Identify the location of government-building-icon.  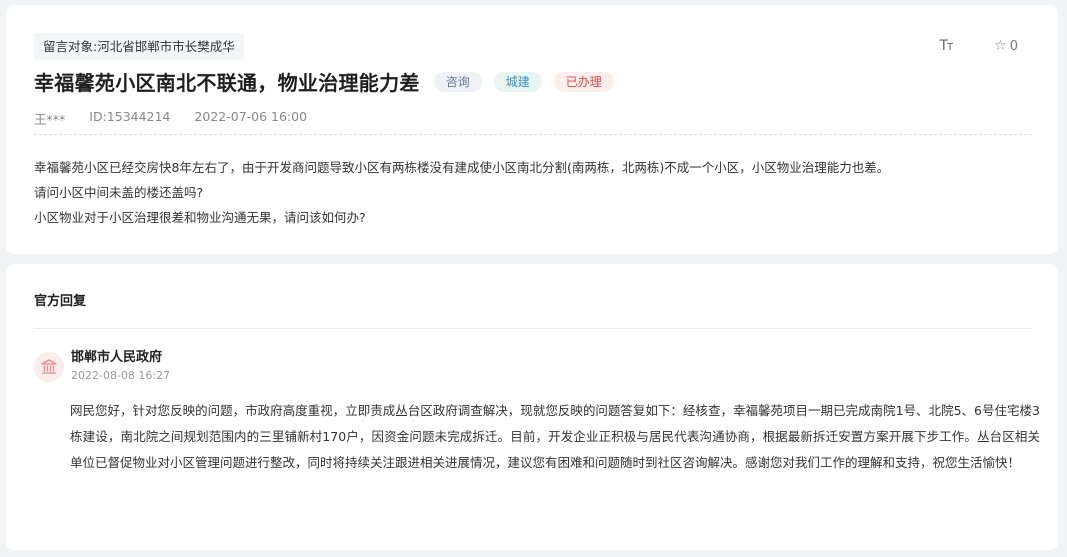
(49, 366).